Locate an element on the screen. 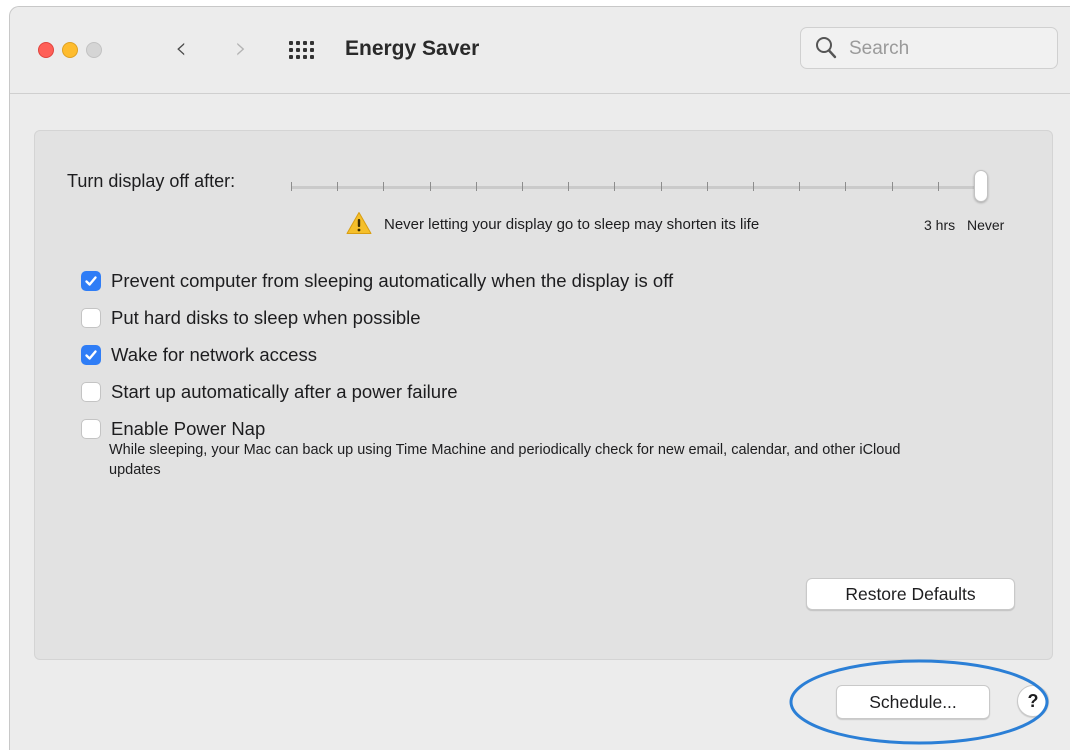  slider-scale-never: Never is located at coordinates (986, 225).